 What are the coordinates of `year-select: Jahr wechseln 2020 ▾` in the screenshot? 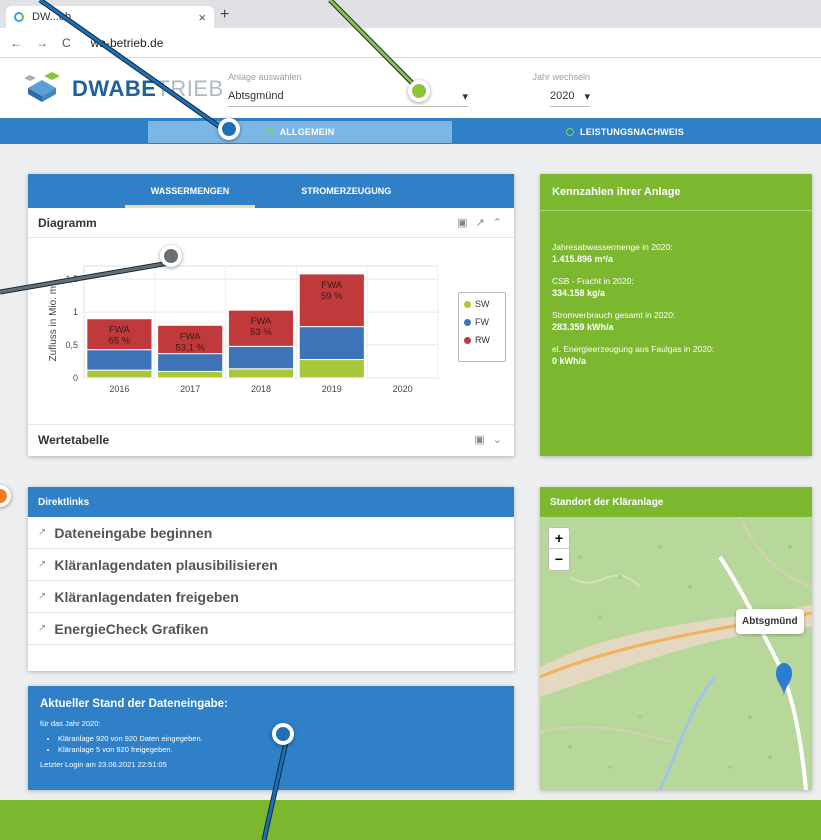 It's located at (561, 89).